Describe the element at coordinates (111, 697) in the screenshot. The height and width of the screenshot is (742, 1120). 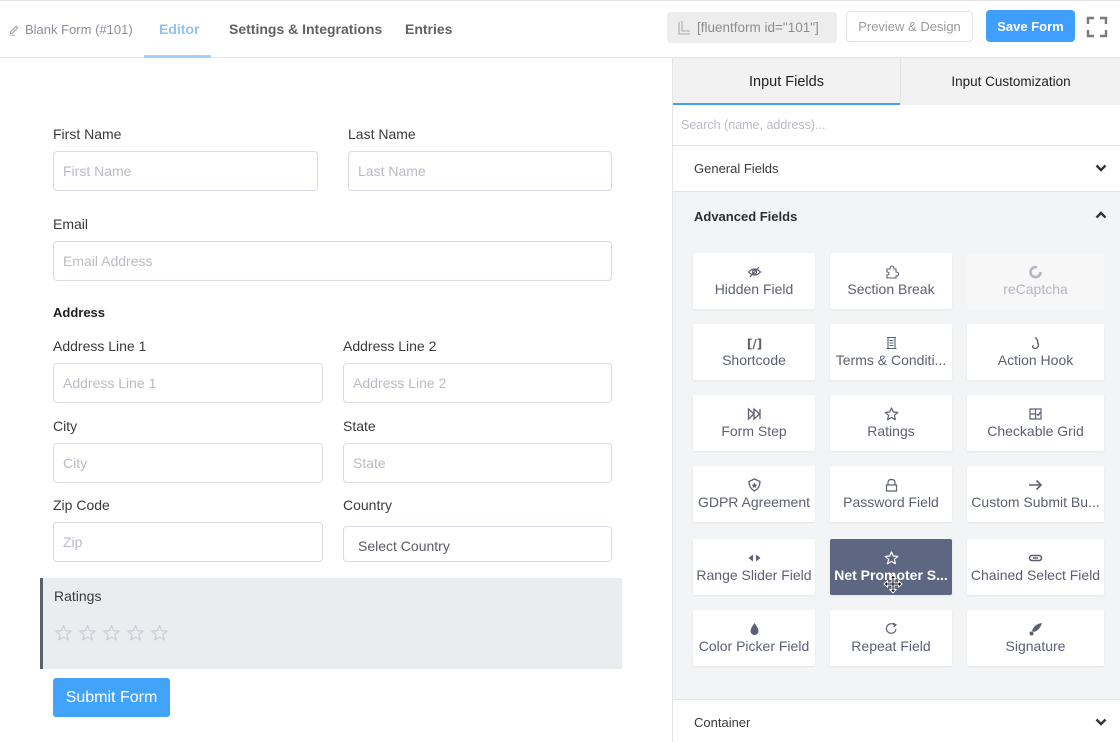
I see `submit-form-button: Submit Form` at that location.